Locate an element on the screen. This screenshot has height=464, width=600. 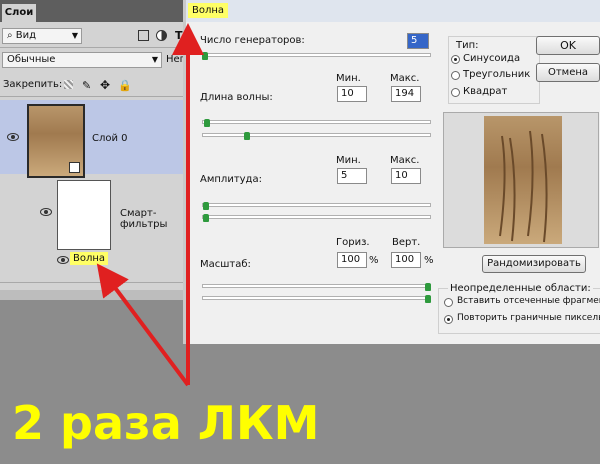
arrow-to-filter-item is located at coordinates (143, 325).